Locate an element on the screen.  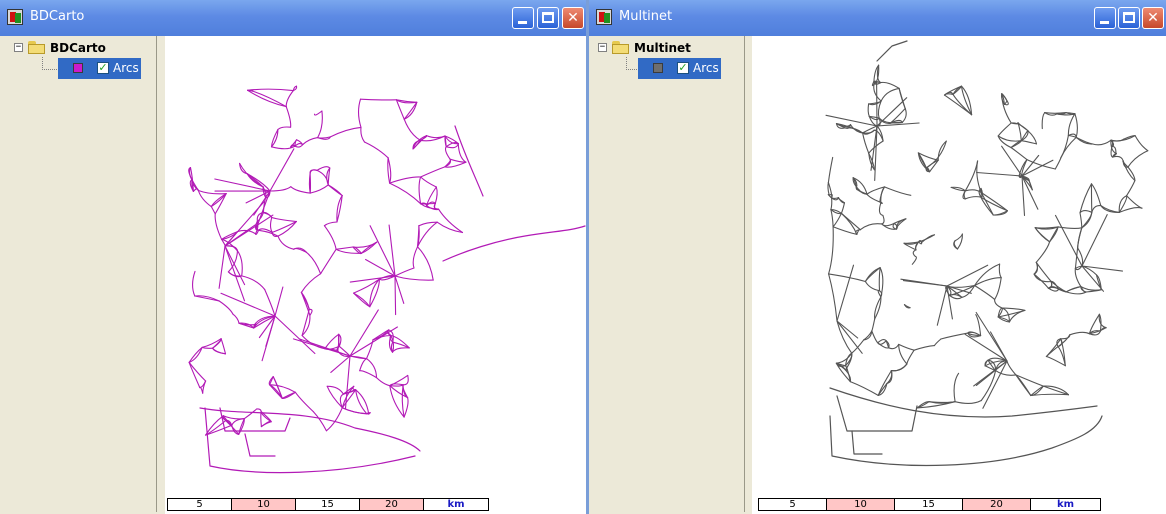
scale-segment: 5 is located at coordinates (792, 504).